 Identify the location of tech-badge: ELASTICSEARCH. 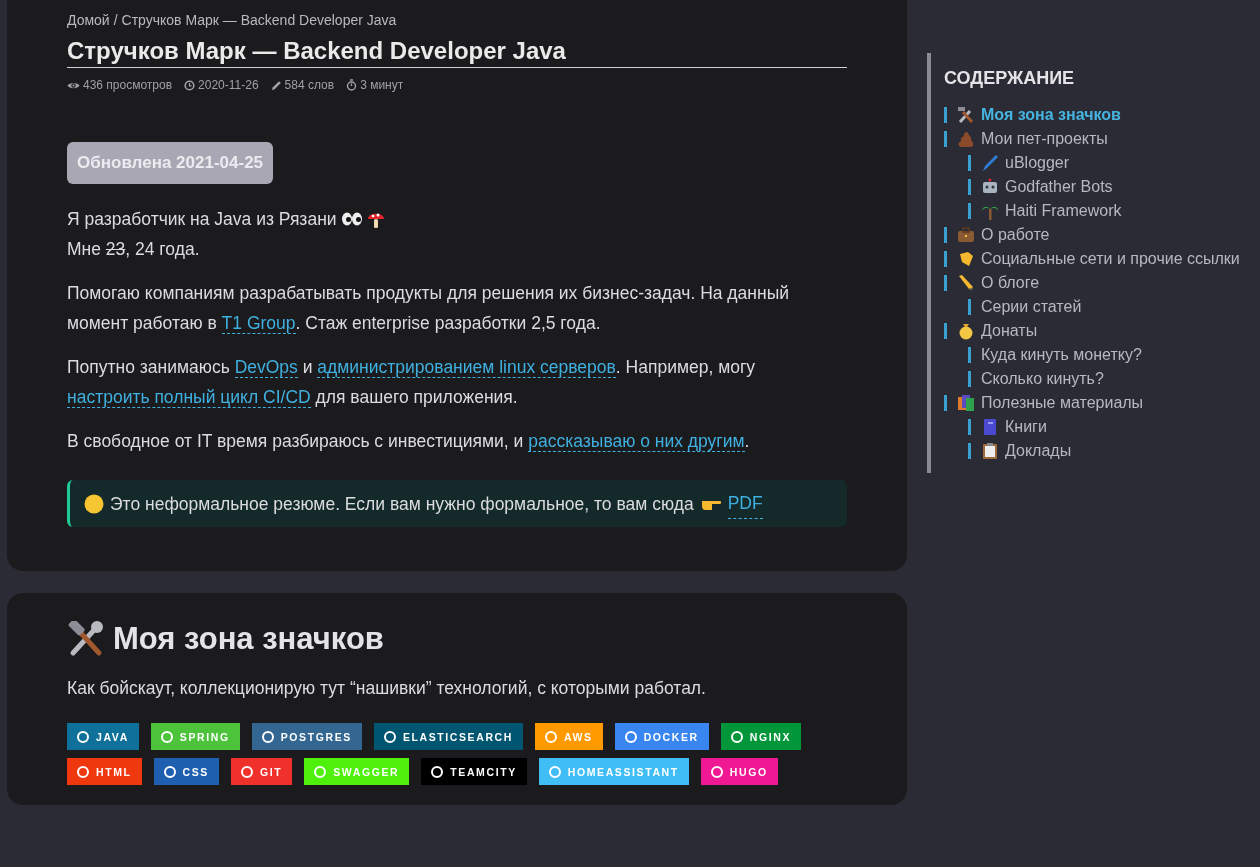
(448, 736).